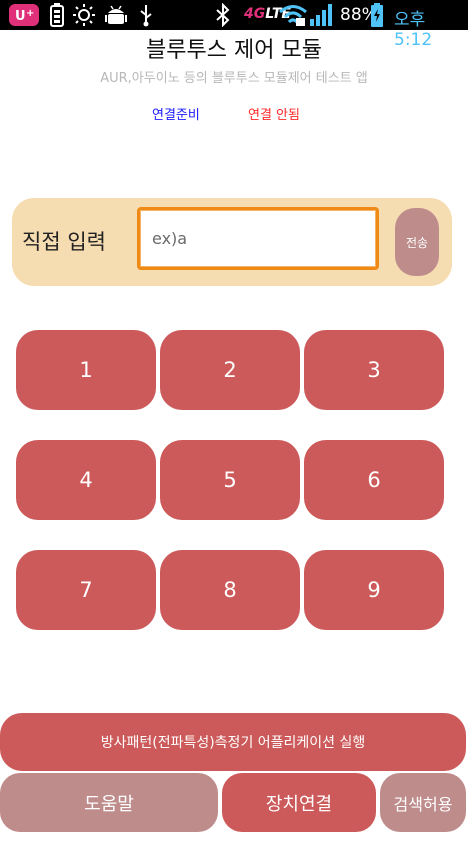 Image resolution: width=468 pixels, height=844 pixels. What do you see at coordinates (374, 590) in the screenshot?
I see `keypad-key-9: 9` at bounding box center [374, 590].